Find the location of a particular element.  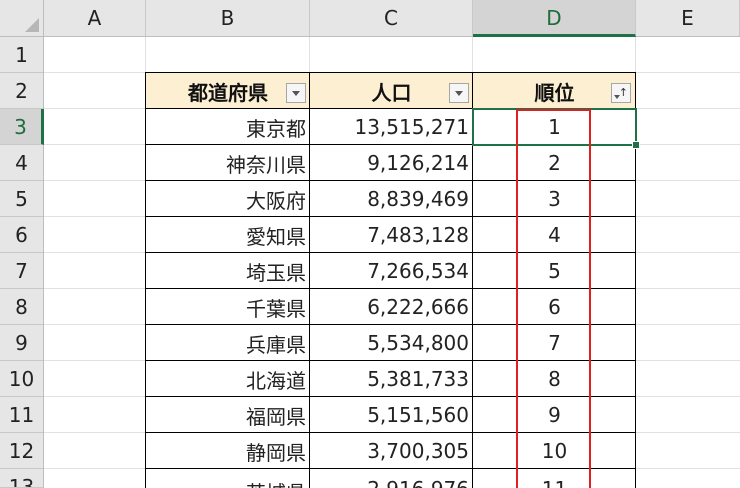

row-header-8: 8 is located at coordinates (21, 307).